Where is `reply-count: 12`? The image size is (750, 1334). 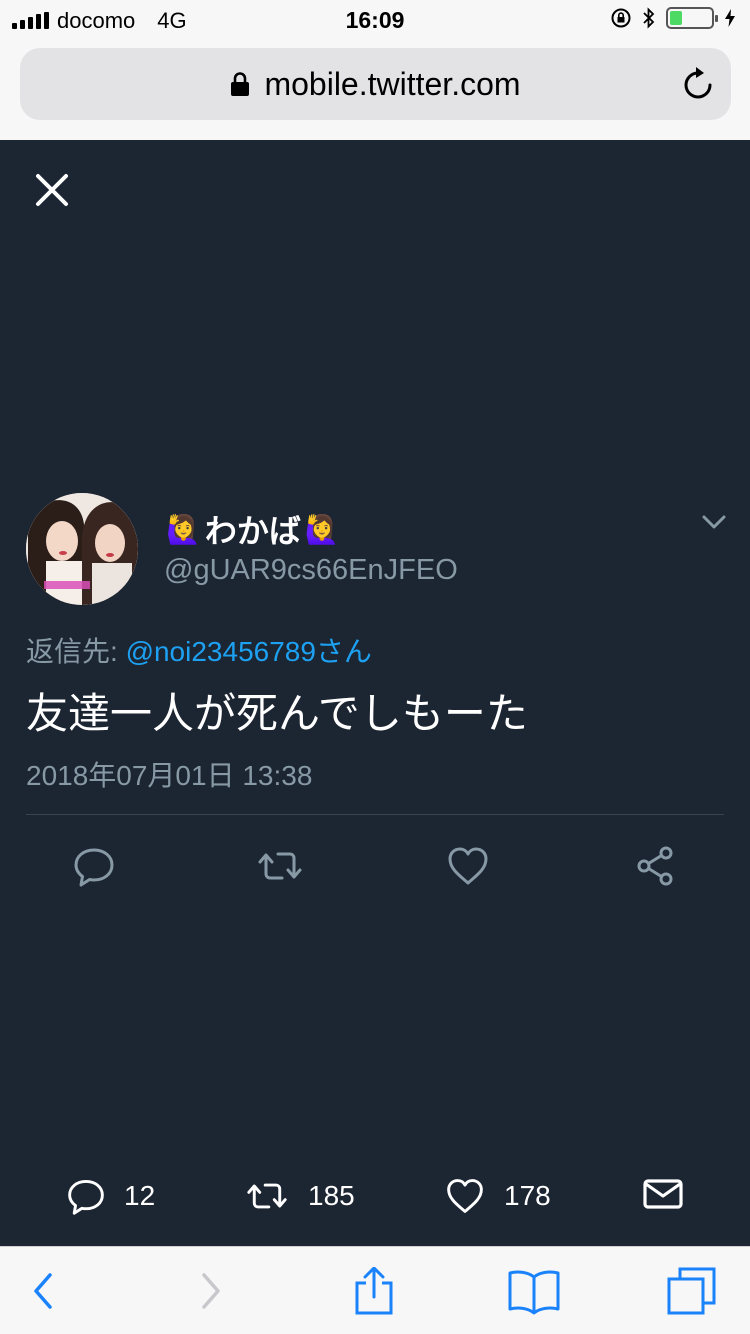 reply-count: 12 is located at coordinates (140, 1195).